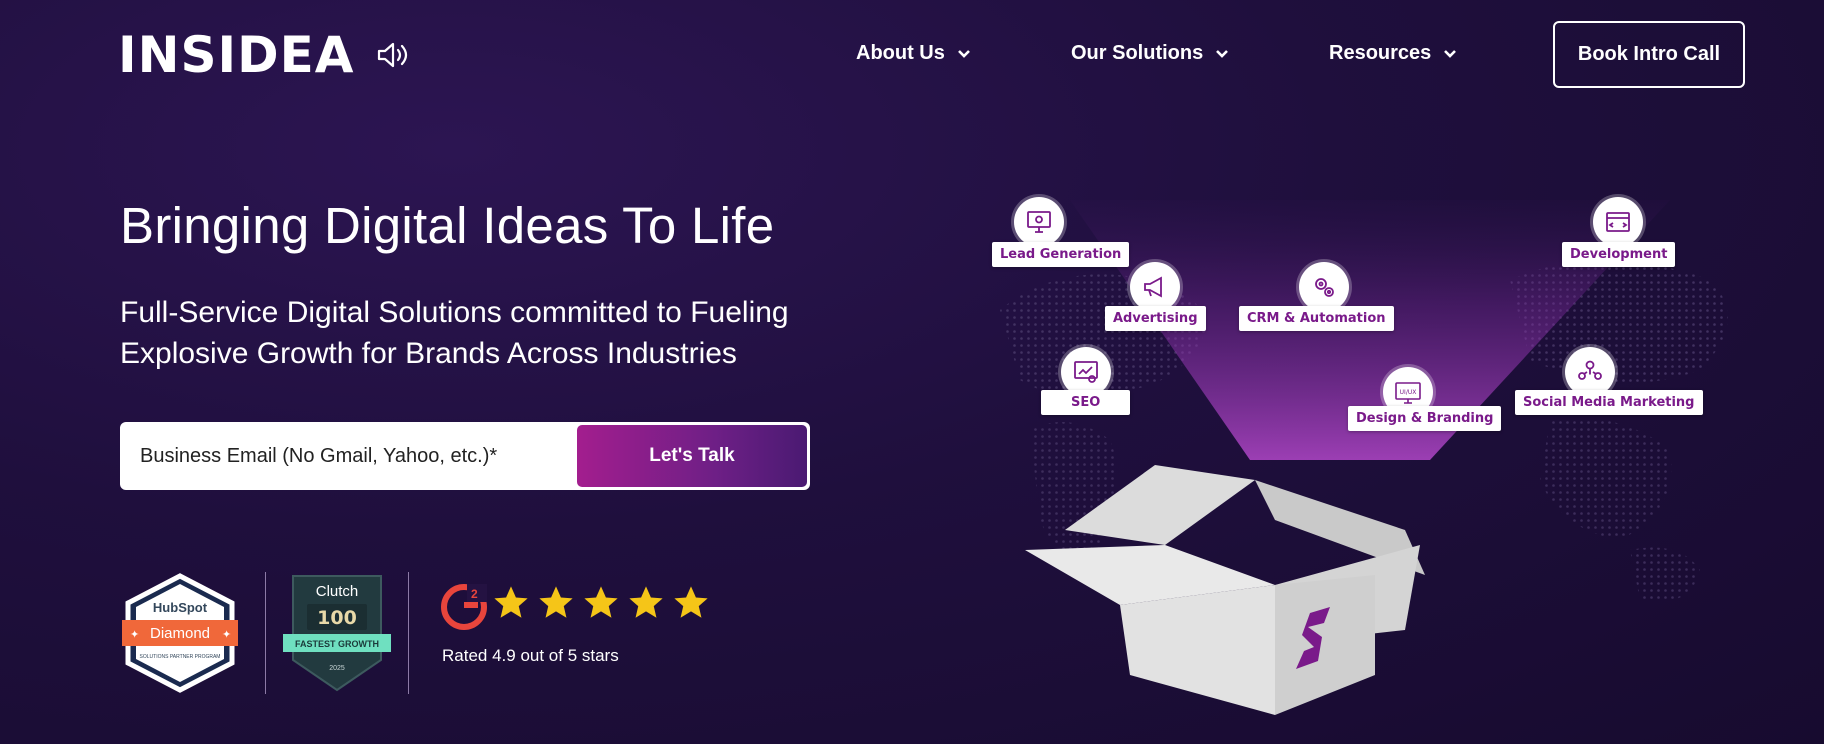 This screenshot has height=744, width=1824. I want to click on g2-star-rating, so click(601, 603).